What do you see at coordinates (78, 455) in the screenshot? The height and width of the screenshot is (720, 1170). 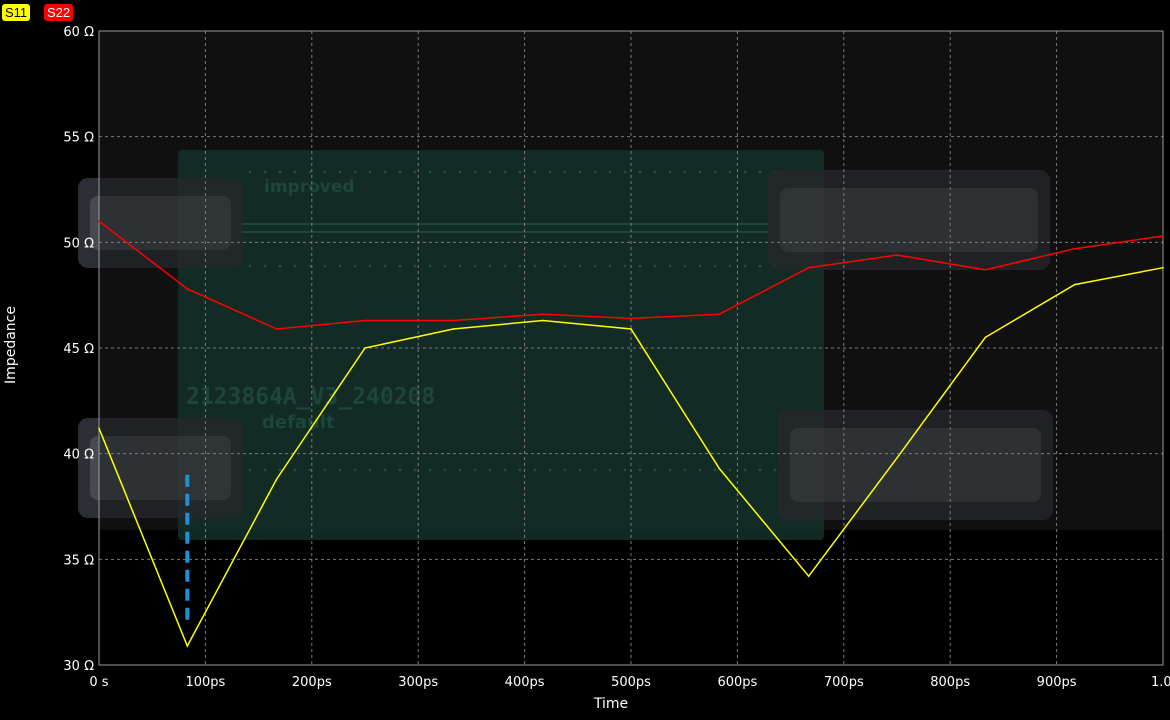 I see `y-tick-label: 40 Ω` at bounding box center [78, 455].